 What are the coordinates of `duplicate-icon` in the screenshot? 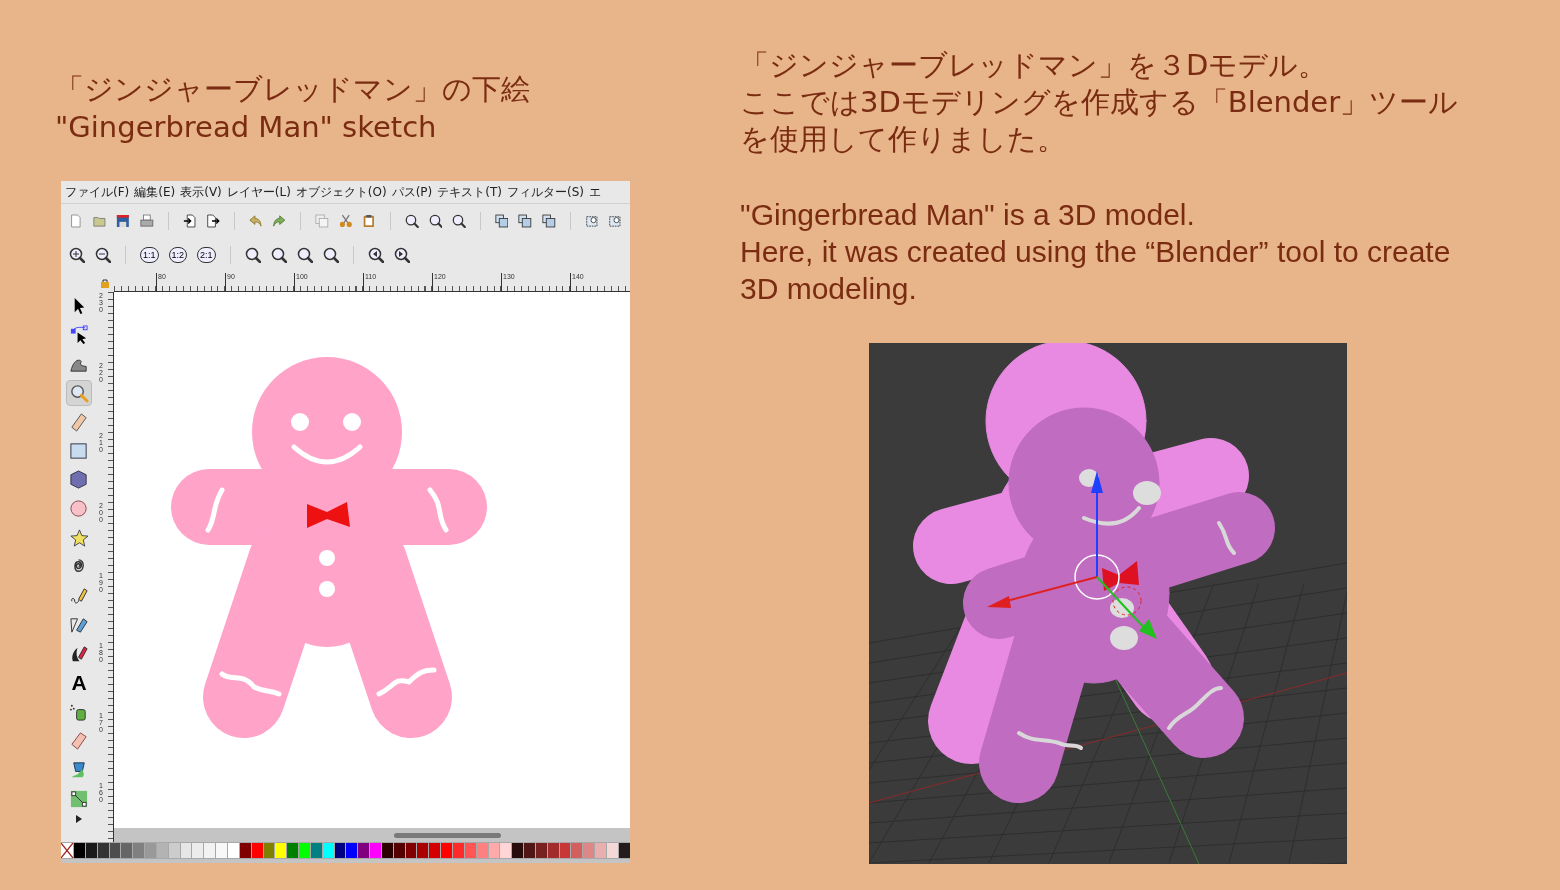 It's located at (321, 221).